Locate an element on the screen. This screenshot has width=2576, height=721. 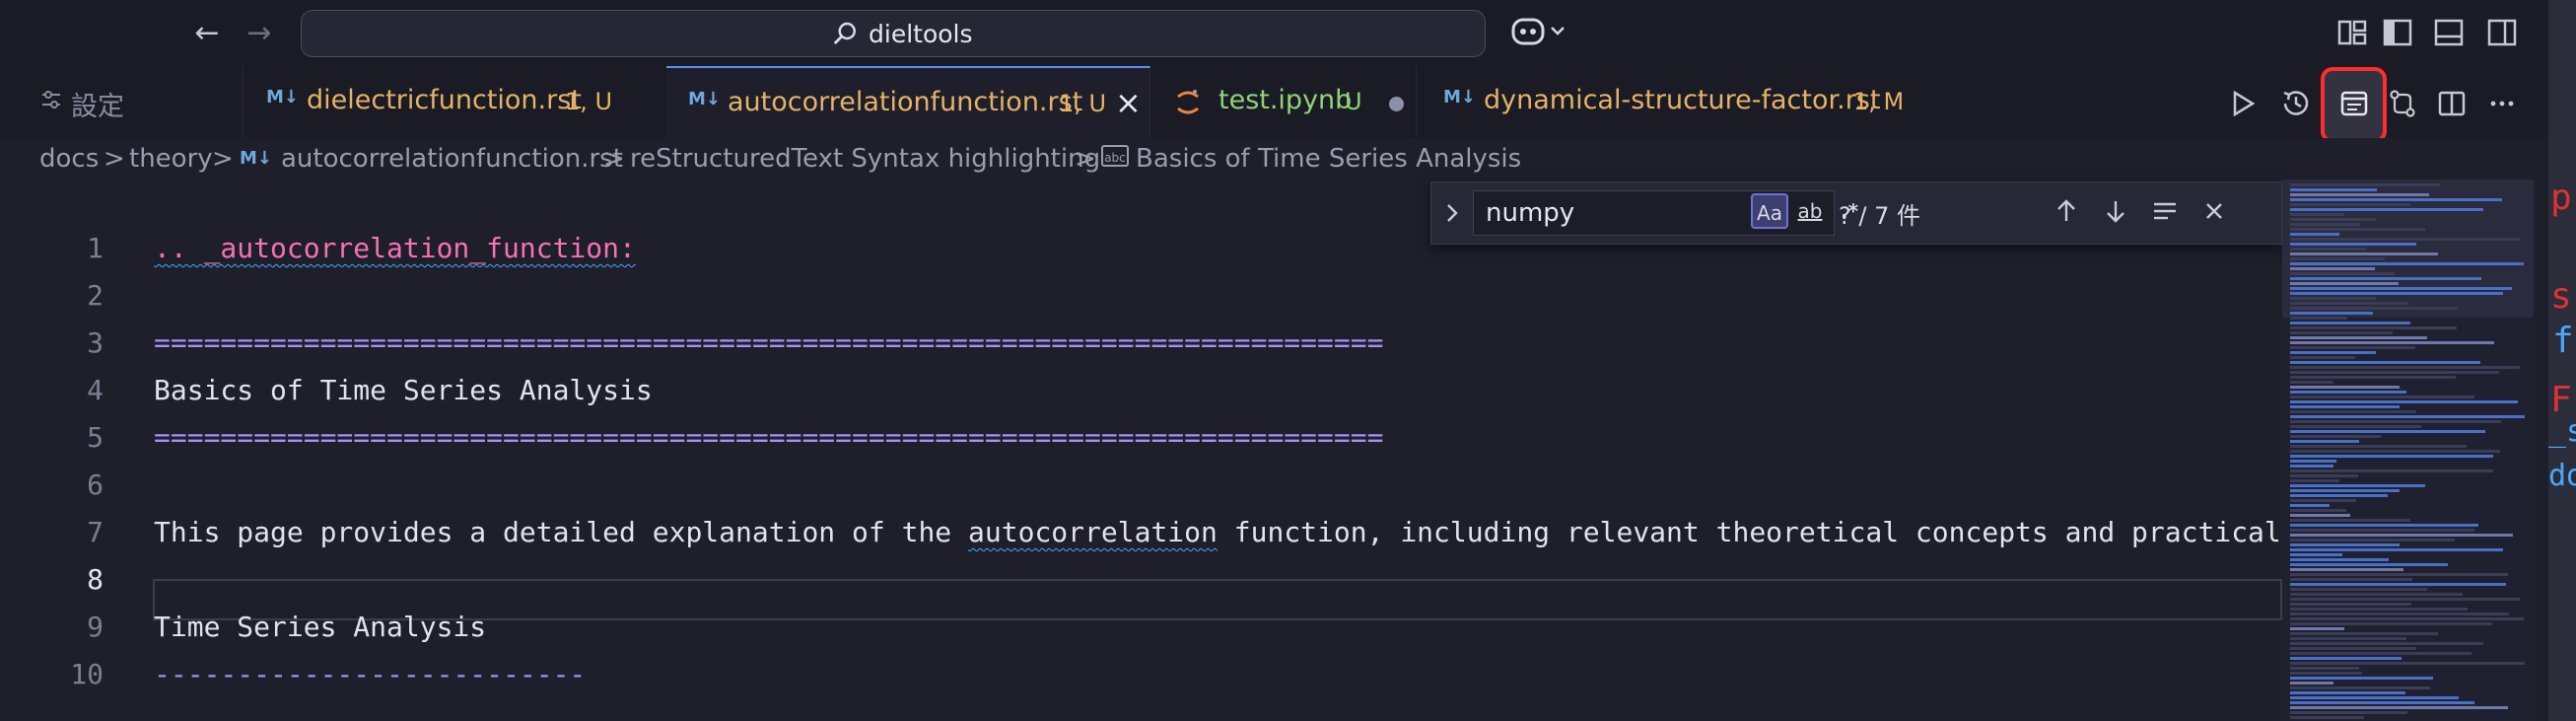
vertical-scrollbar is located at coordinates (2542, 450).